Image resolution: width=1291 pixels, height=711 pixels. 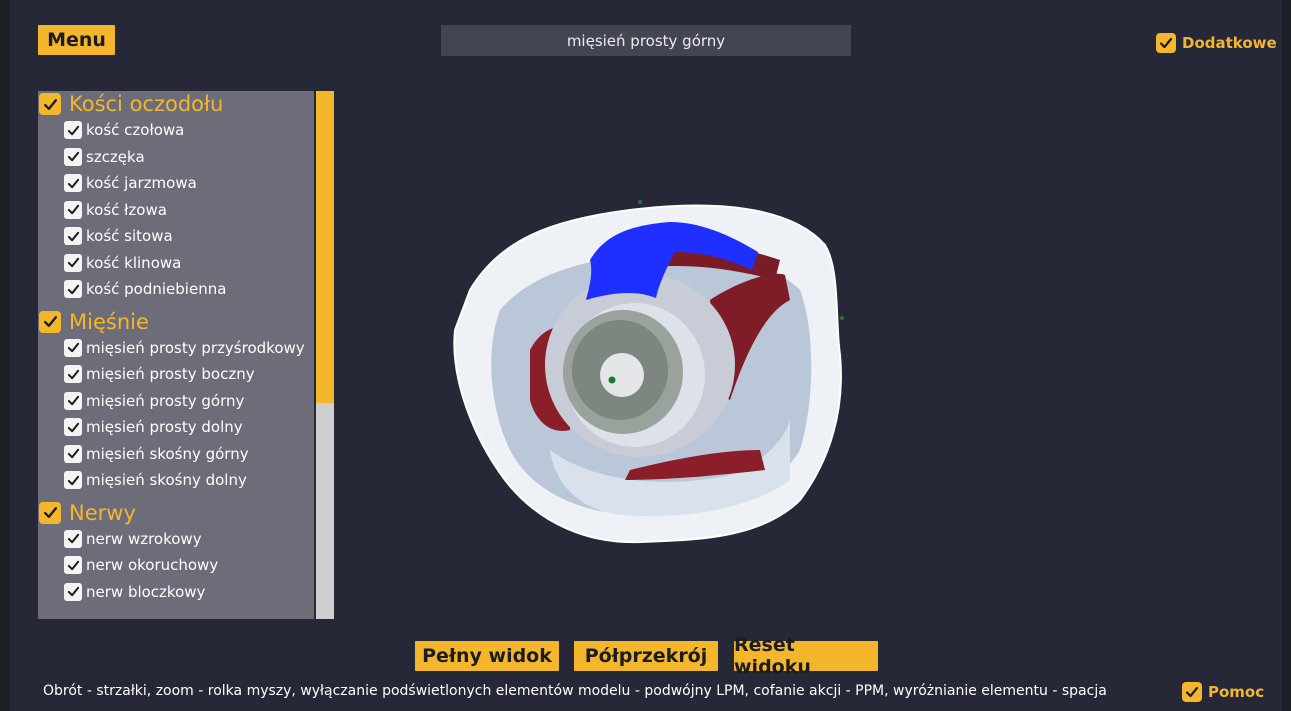 I want to click on list-item: mięsień skośny dolny, so click(x=176, y=480).